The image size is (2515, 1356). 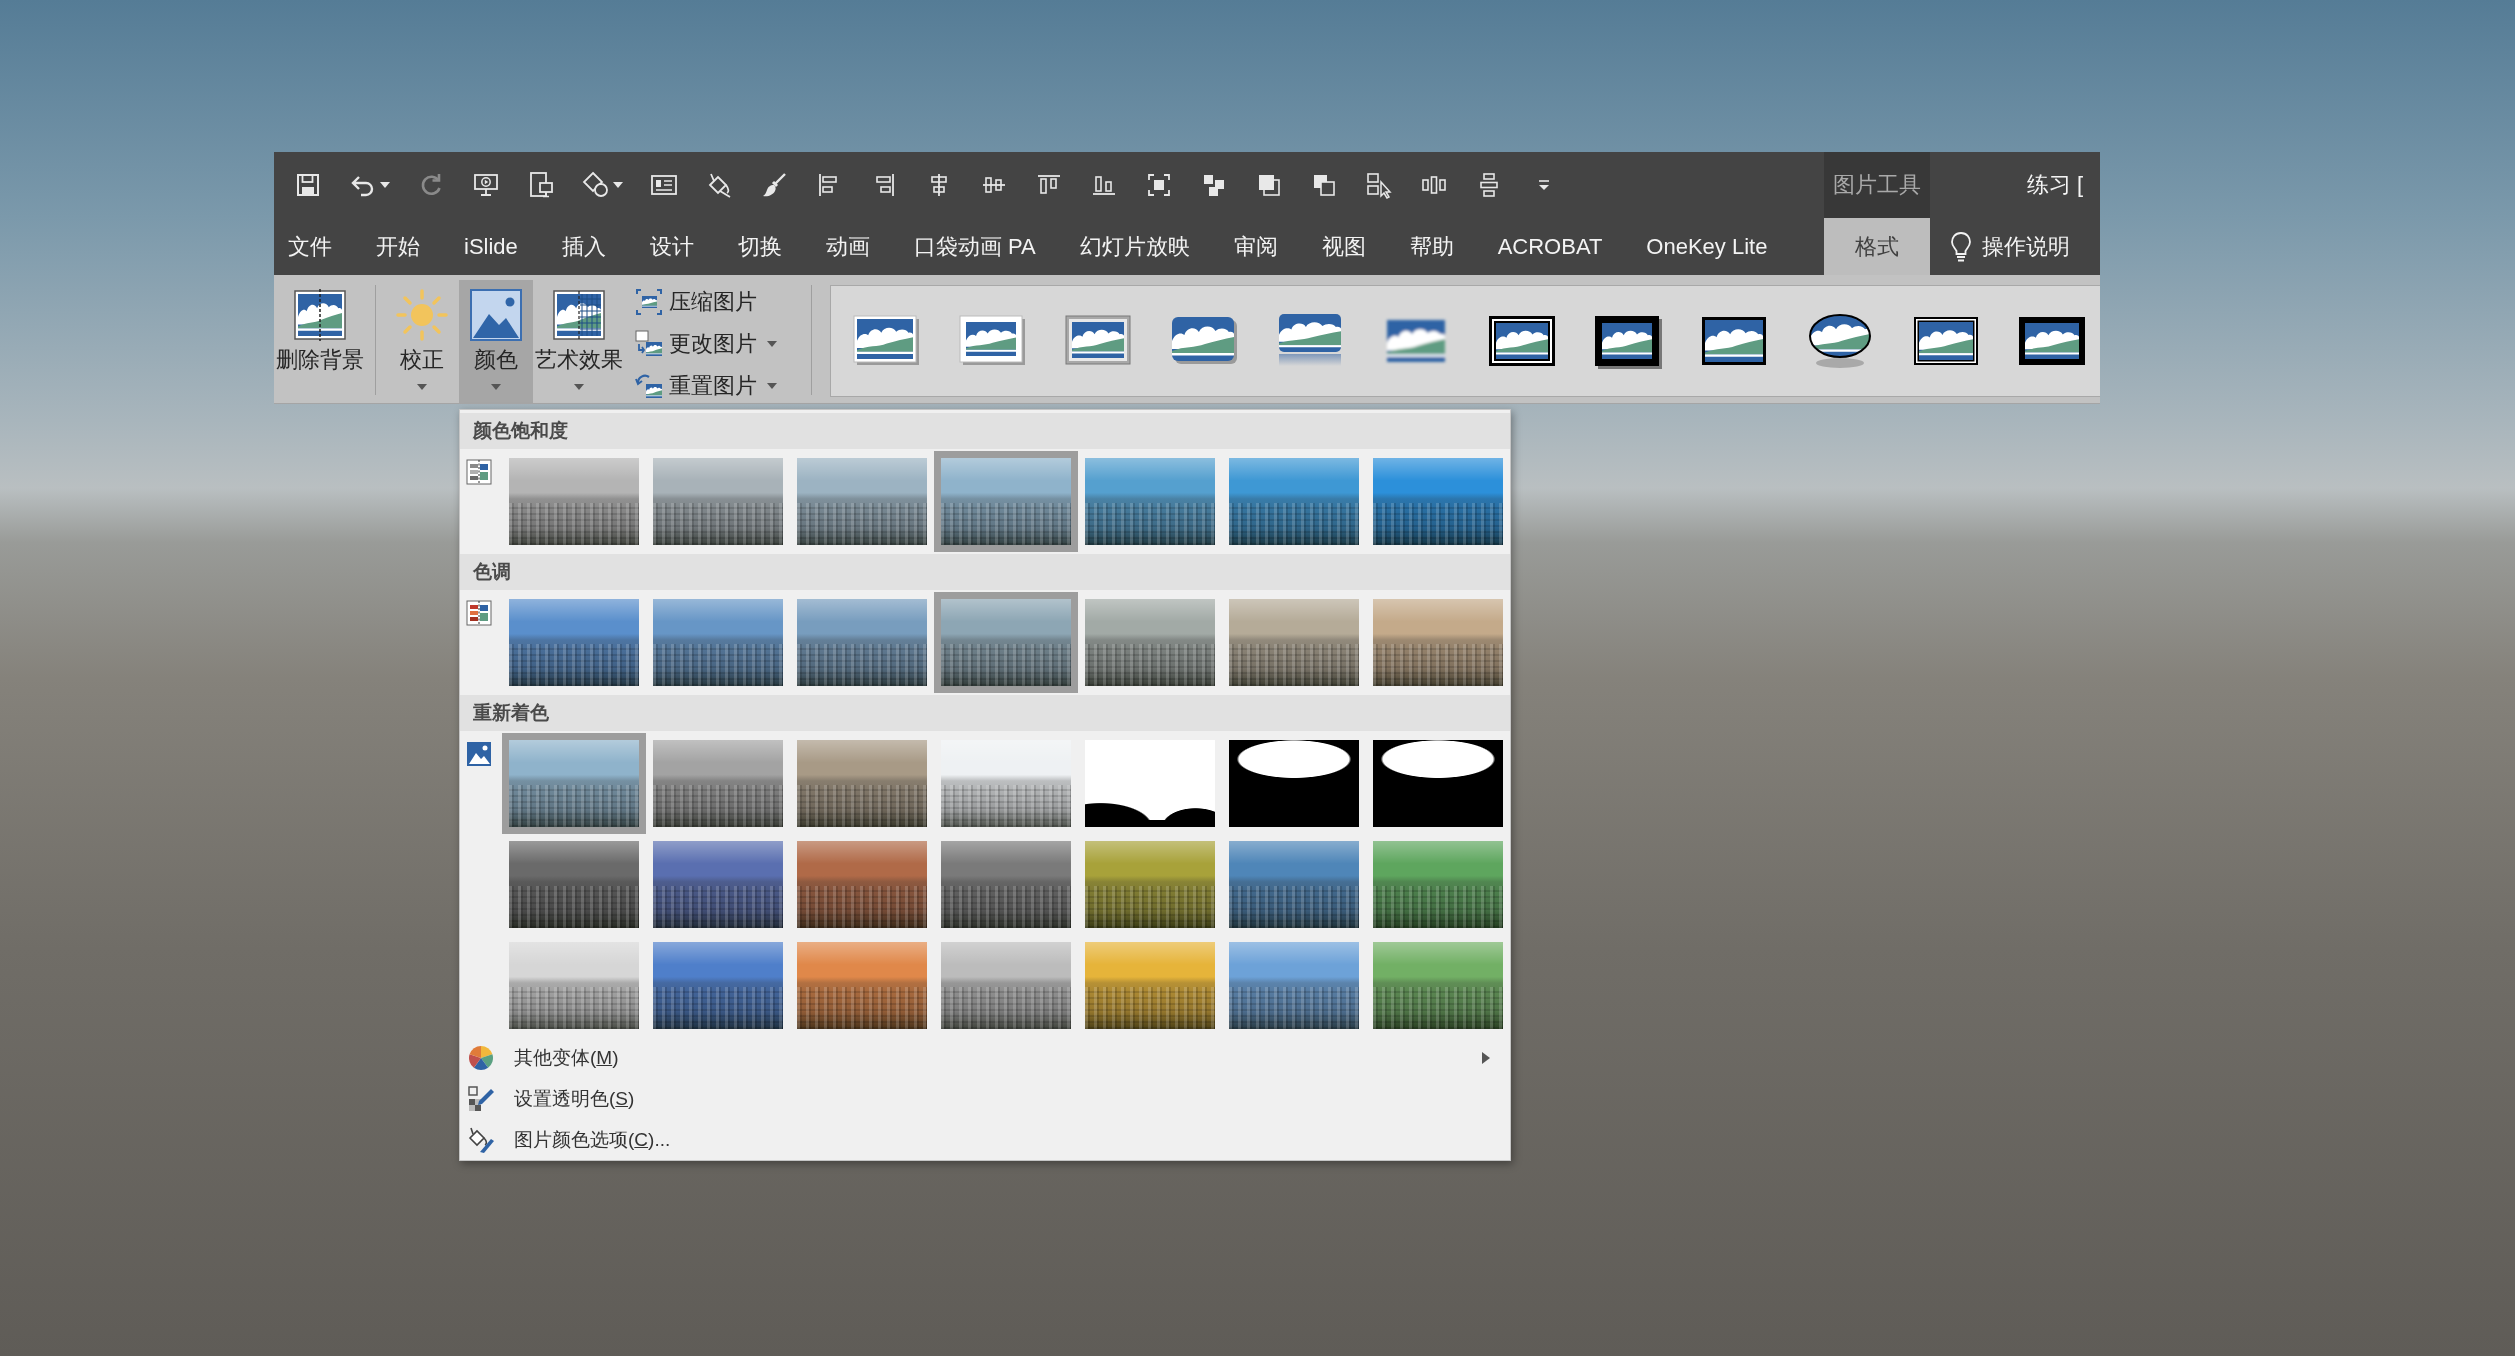 I want to click on shapes-icon, so click(x=596, y=185).